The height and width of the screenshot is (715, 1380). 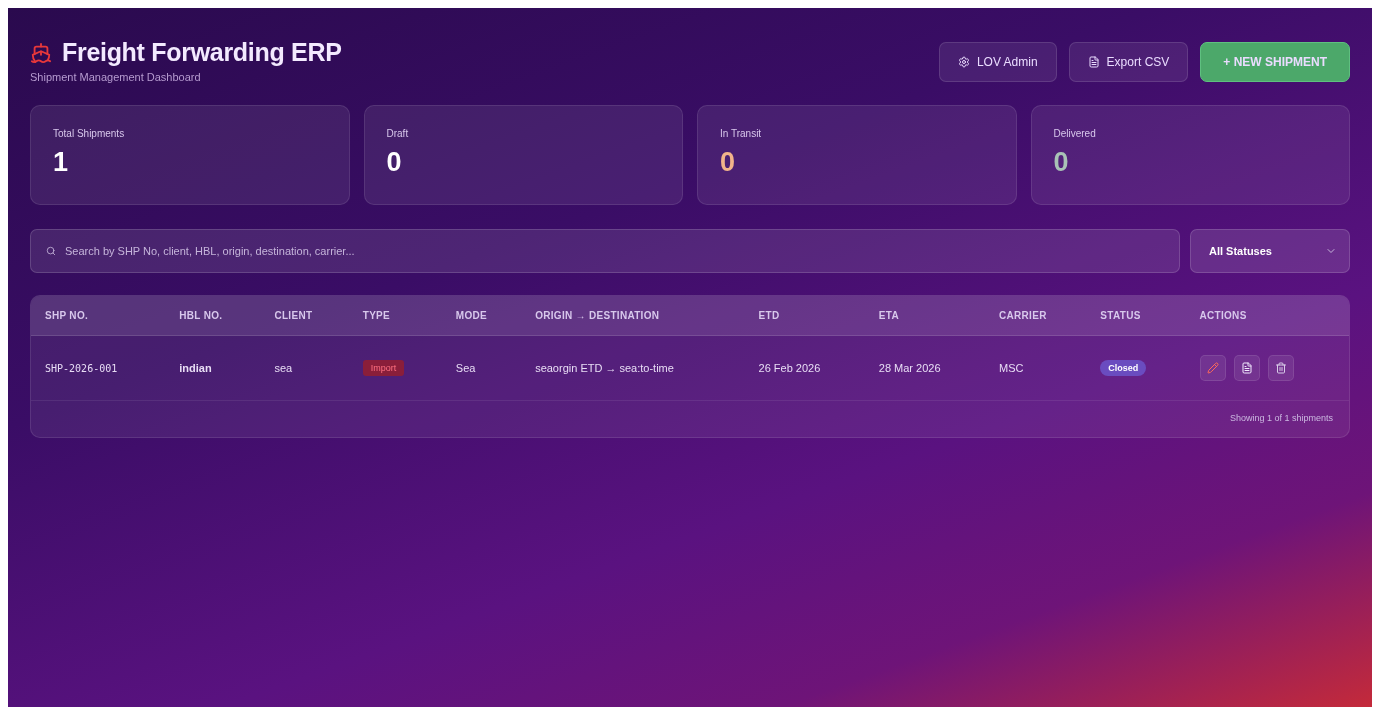 What do you see at coordinates (41, 52) in the screenshot?
I see `ship-icon` at bounding box center [41, 52].